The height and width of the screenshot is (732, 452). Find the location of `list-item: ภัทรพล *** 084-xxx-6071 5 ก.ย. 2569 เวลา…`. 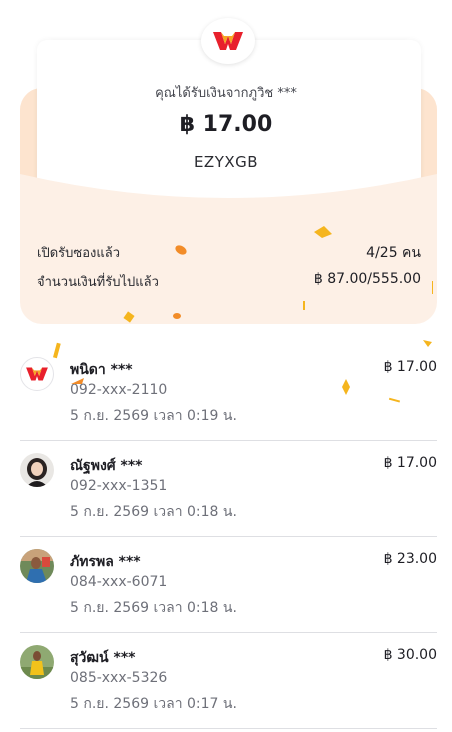

list-item: ภัทรพล *** 084-xxx-6071 5 ก.ย. 2569 เวลา… is located at coordinates (228, 585).